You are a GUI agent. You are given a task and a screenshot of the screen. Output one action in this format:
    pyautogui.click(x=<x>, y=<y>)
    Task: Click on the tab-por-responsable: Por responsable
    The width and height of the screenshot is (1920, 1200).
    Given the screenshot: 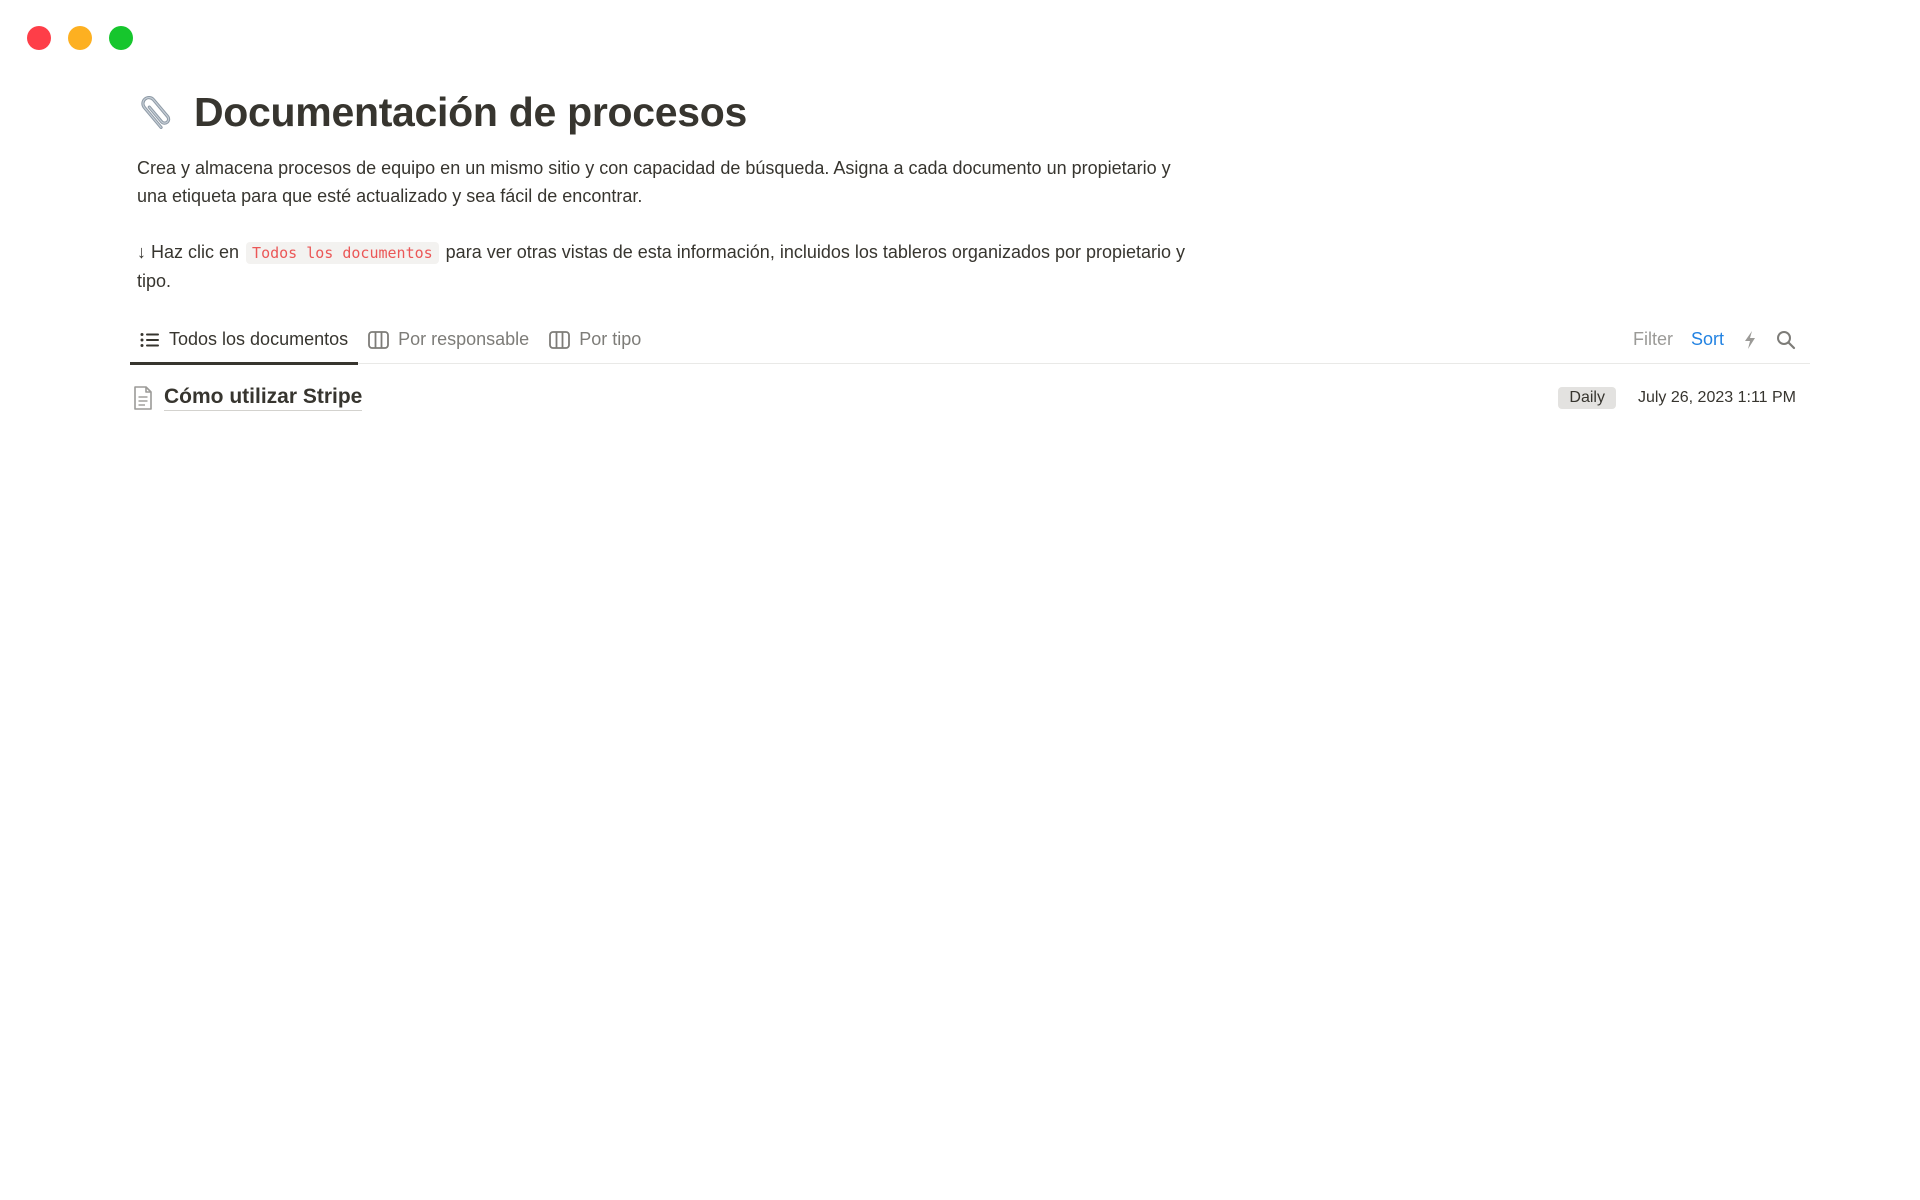 What is the action you would take?
    pyautogui.click(x=448, y=339)
    